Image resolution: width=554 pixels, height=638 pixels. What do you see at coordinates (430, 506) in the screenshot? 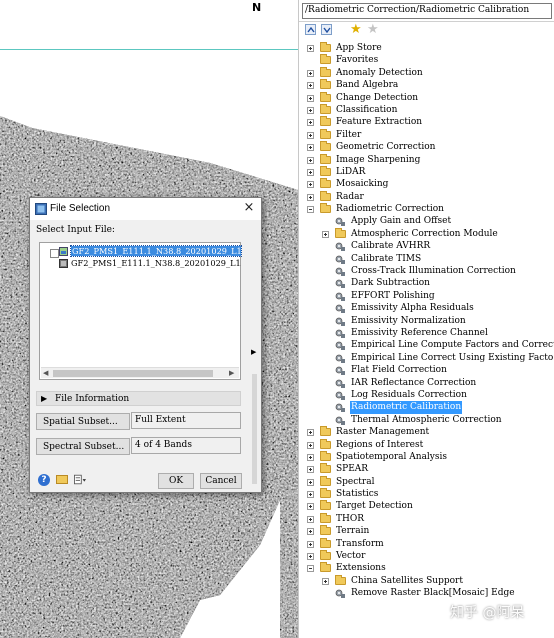
I see `toolbox-item-target-detection: Target Detection` at bounding box center [430, 506].